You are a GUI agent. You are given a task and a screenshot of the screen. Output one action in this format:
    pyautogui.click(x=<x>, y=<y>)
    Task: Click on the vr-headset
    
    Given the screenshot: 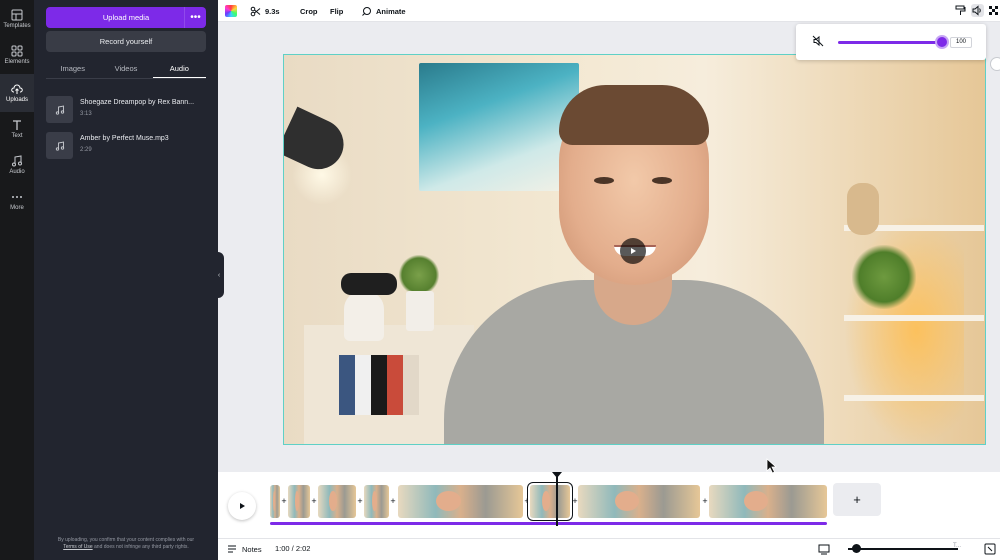 What is the action you would take?
    pyautogui.click(x=369, y=284)
    